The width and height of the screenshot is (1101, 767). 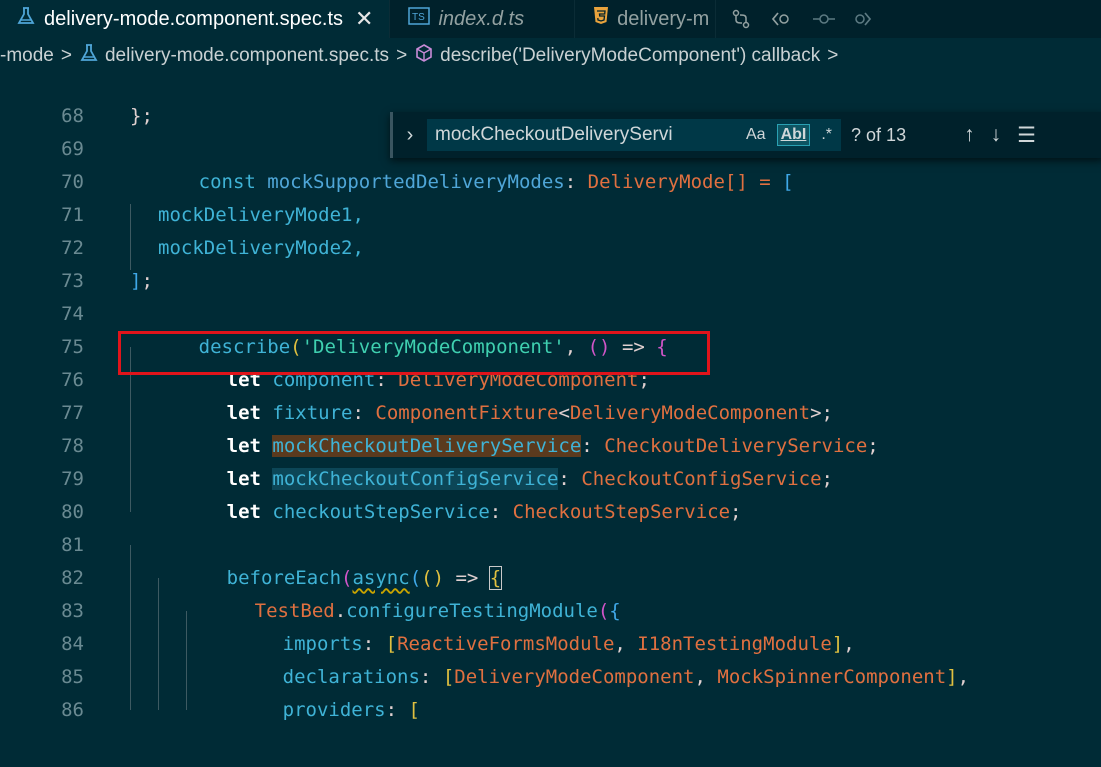 I want to click on code-token: mockDeliveryMode1,, so click(x=261, y=214).